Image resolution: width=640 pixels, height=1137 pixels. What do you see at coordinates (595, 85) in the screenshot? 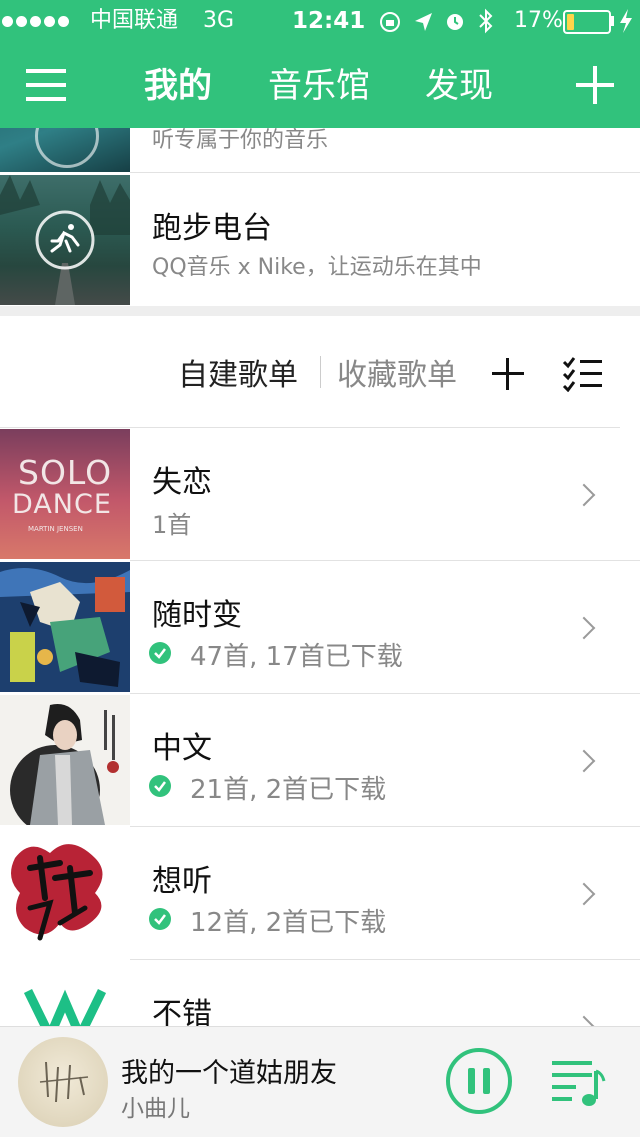
I see `plus-icon` at bounding box center [595, 85].